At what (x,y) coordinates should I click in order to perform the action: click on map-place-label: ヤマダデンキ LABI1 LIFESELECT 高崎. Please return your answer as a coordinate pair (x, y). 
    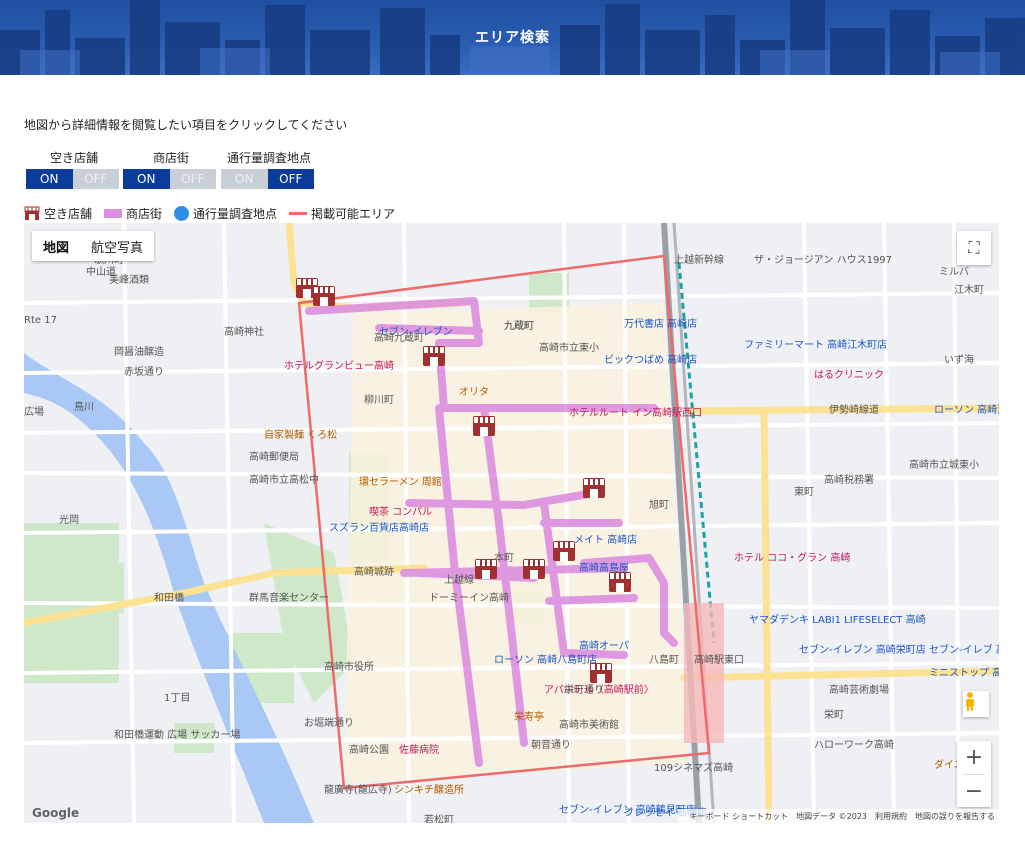
    Looking at the image, I should click on (837, 619).